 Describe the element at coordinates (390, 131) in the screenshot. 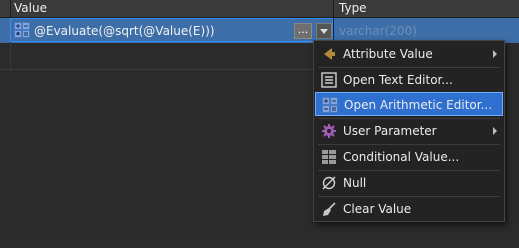

I see `menu-item-label: User Parameter` at that location.